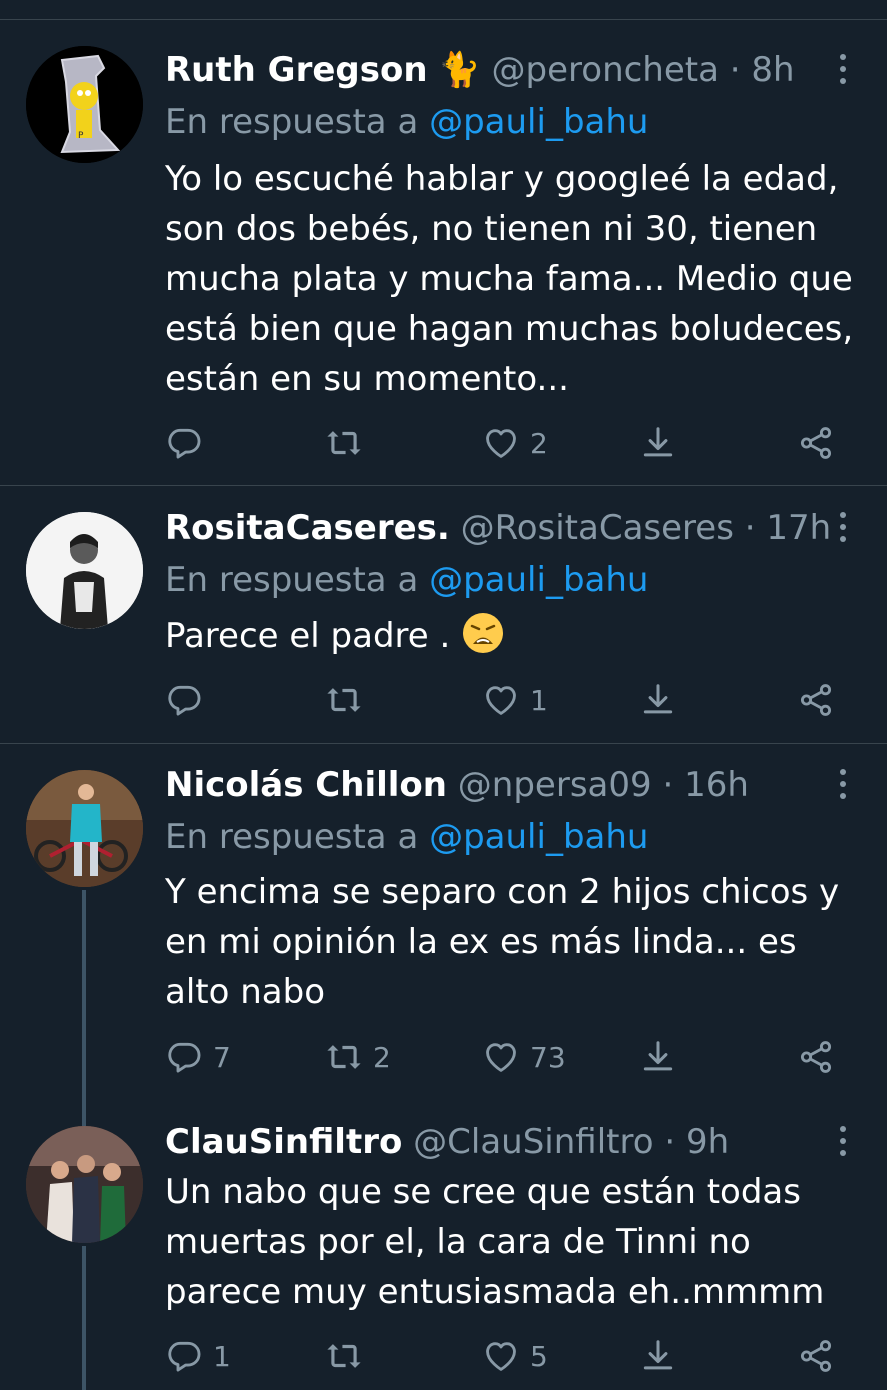 The height and width of the screenshot is (1390, 887). I want to click on like-count: 73, so click(548, 1057).